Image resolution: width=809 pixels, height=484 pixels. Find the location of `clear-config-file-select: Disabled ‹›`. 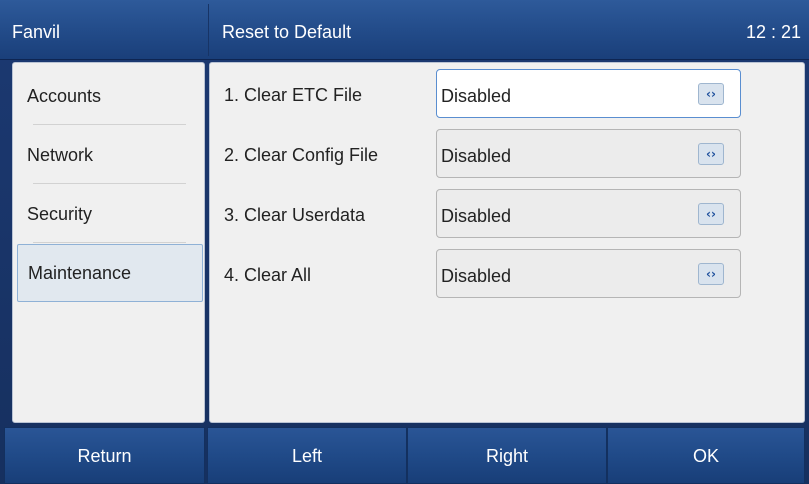

clear-config-file-select: Disabled ‹› is located at coordinates (588, 153).